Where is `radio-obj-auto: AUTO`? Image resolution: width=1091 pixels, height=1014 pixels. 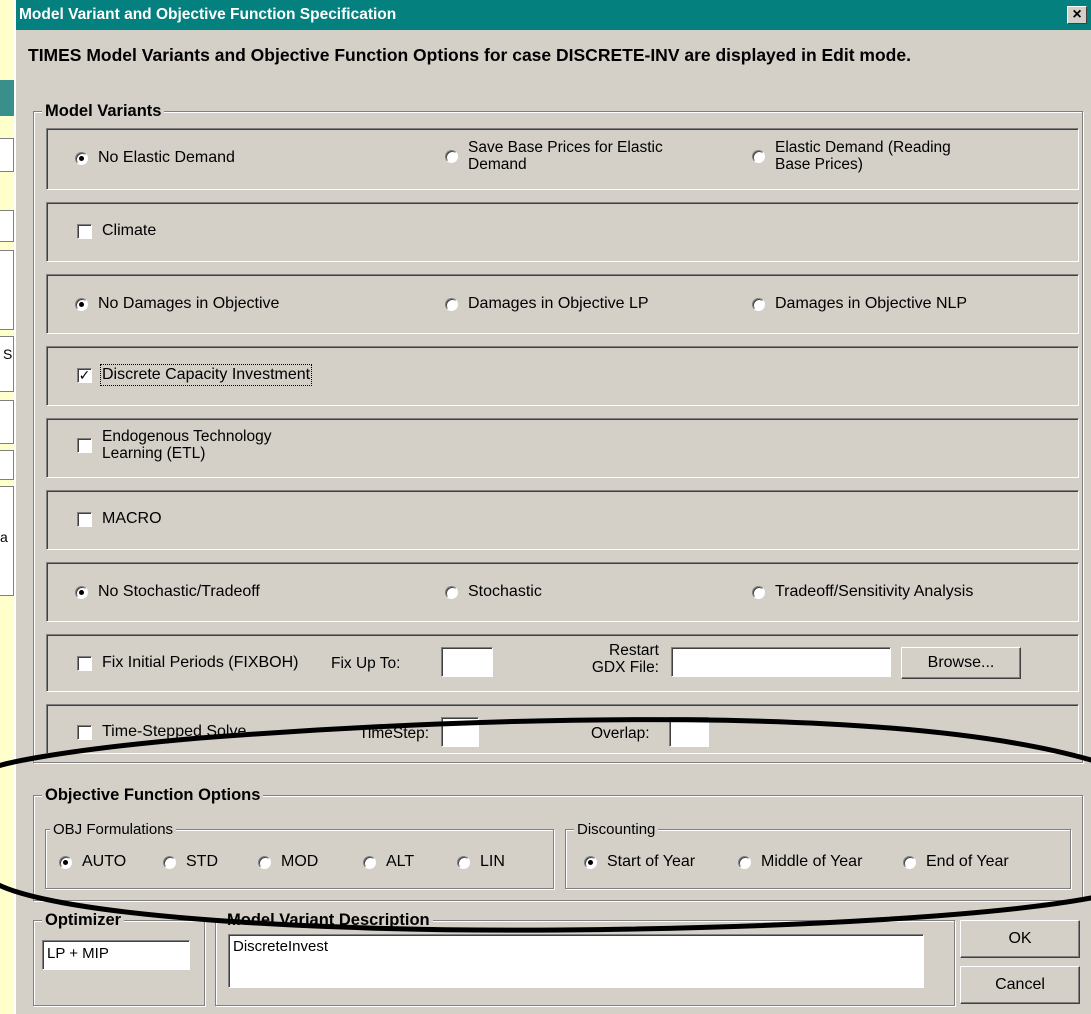
radio-obj-auto: AUTO is located at coordinates (92, 862).